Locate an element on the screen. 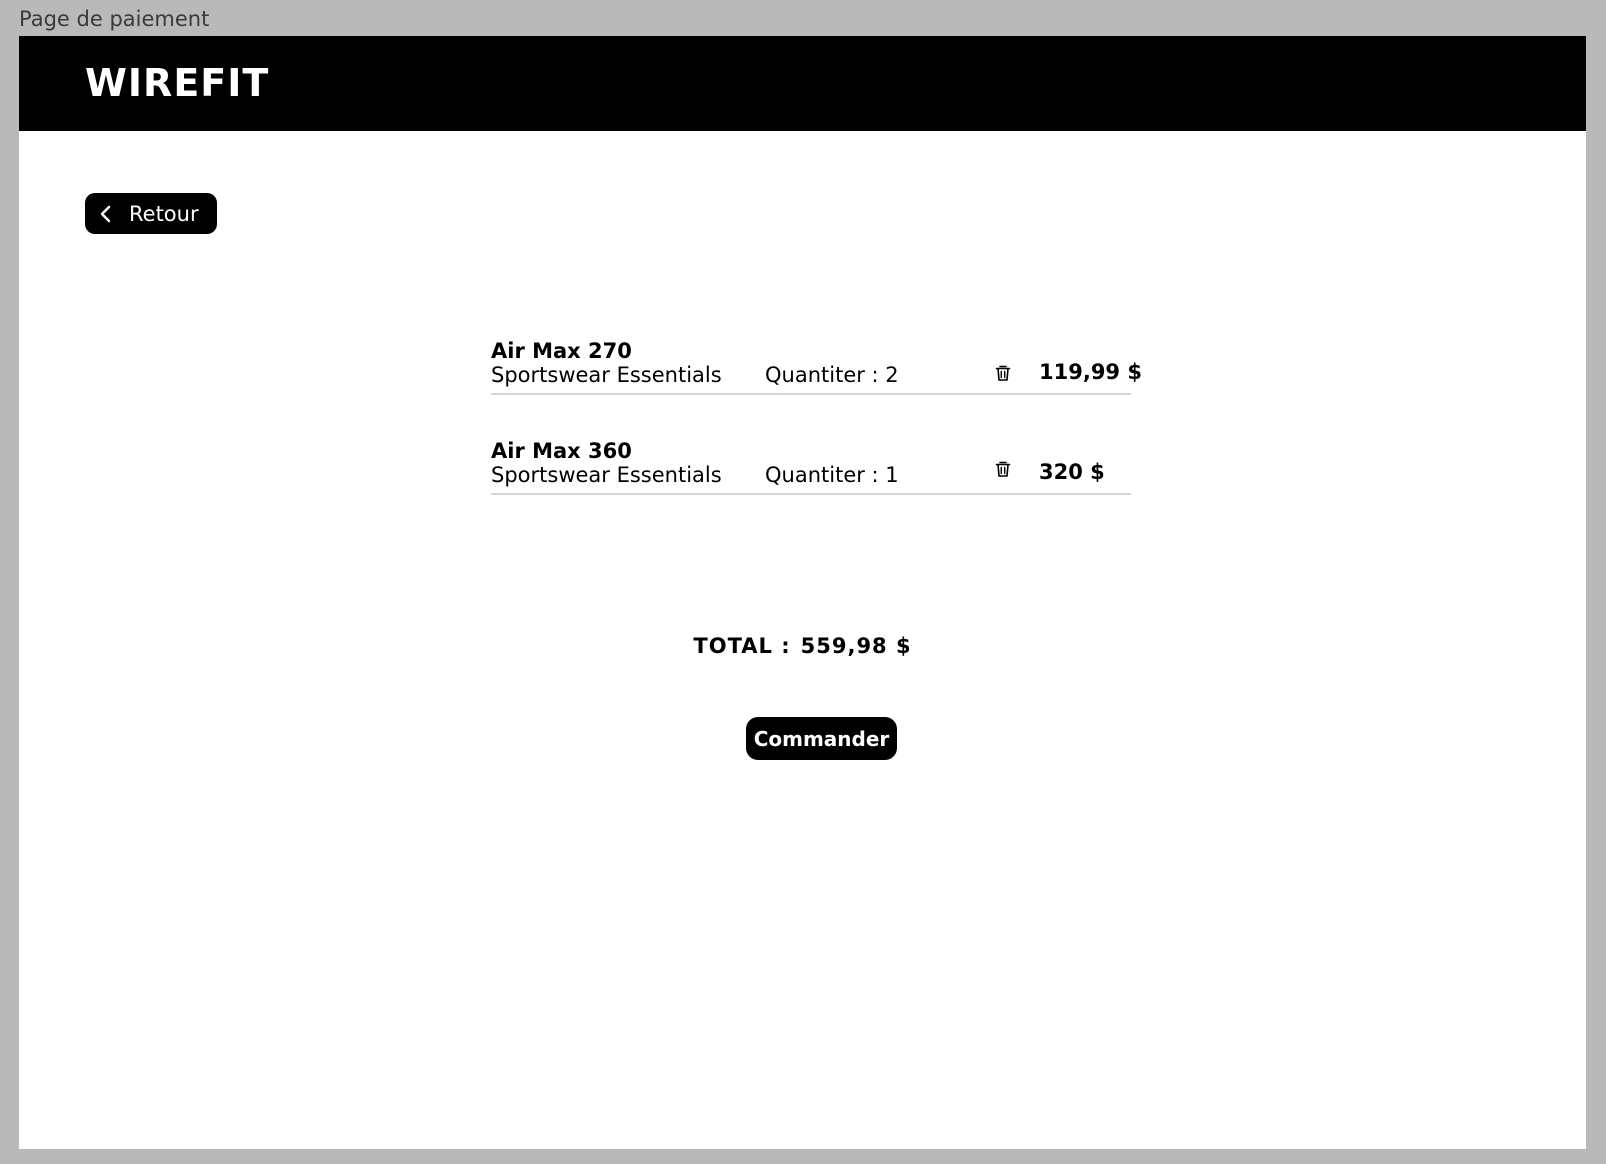 The height and width of the screenshot is (1164, 1606). product-price: 320 $ is located at coordinates (1072, 472).